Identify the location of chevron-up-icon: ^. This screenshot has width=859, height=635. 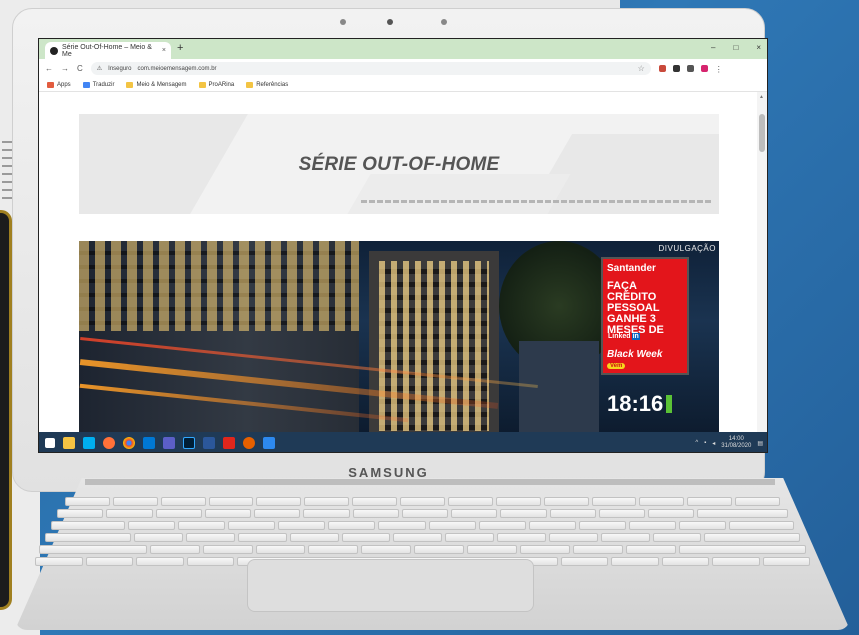
(696, 443).